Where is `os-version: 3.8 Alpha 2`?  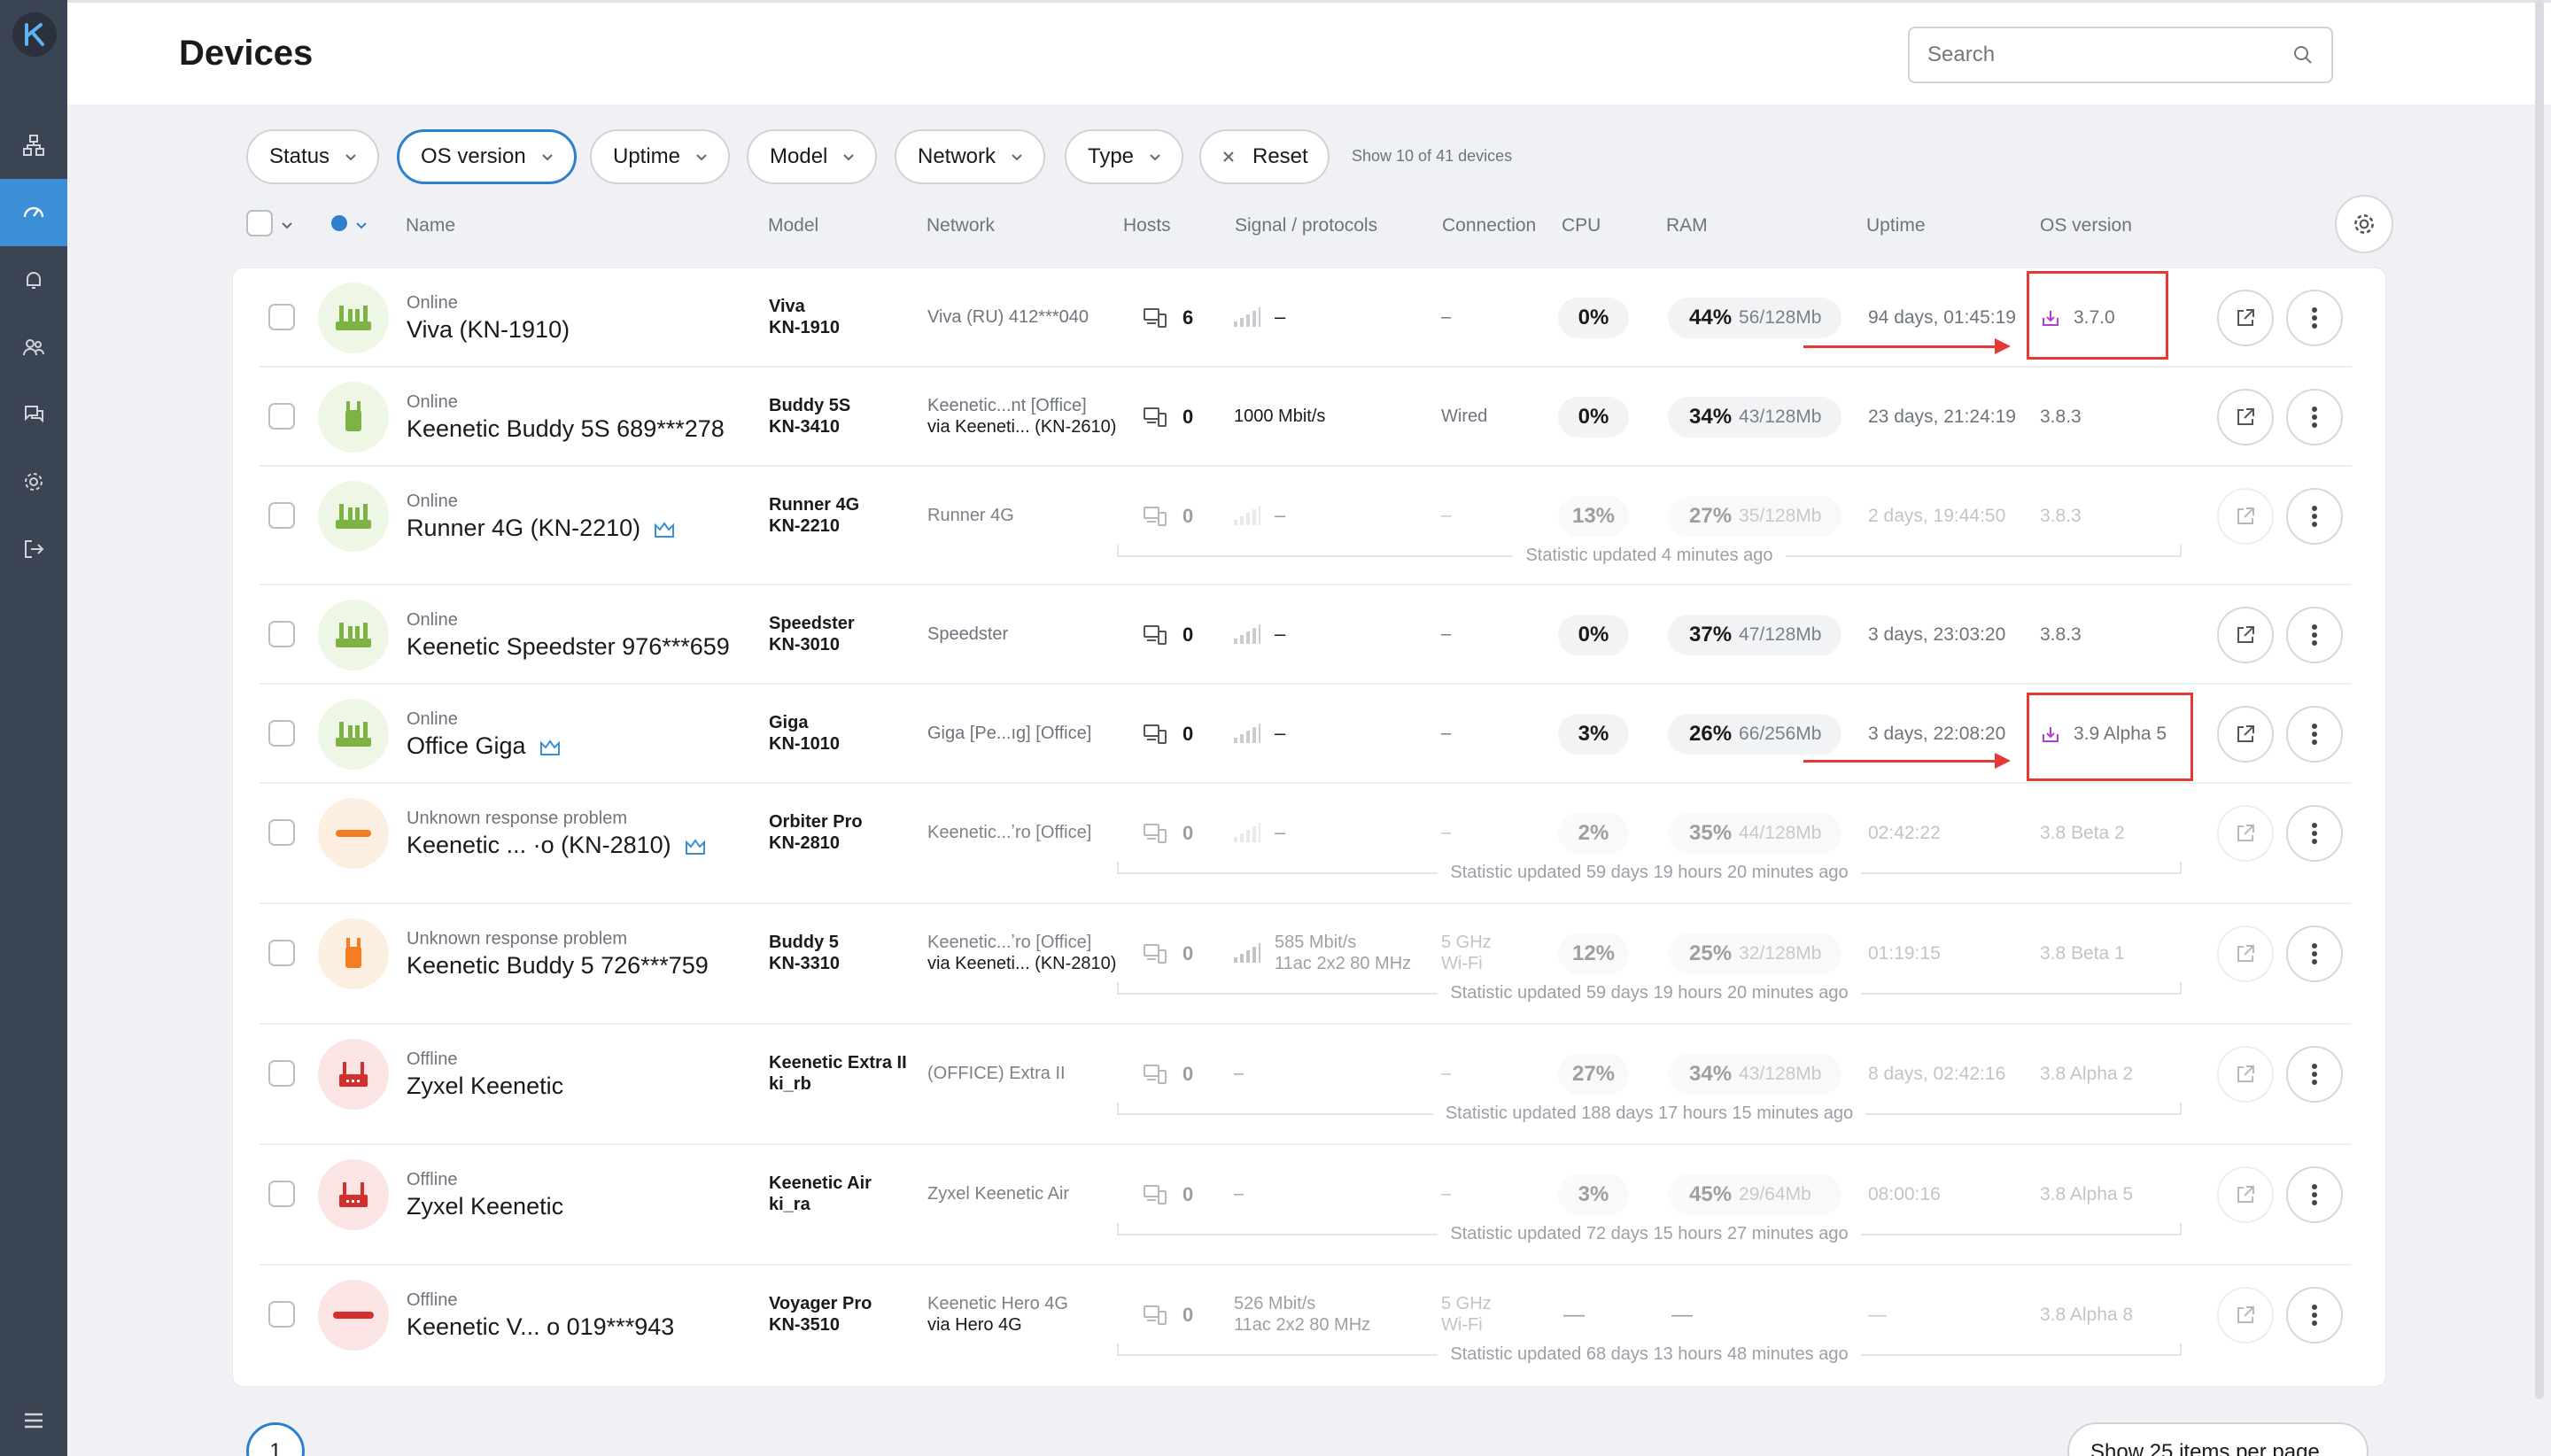
os-version: 3.8 Alpha 2 is located at coordinates (2086, 1074).